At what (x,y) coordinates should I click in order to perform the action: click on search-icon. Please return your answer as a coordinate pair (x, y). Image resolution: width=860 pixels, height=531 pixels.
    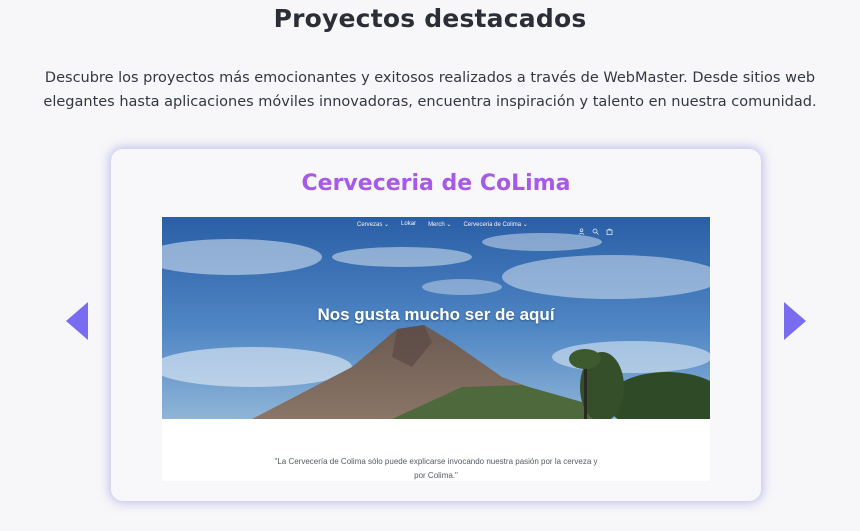
    Looking at the image, I should click on (595, 227).